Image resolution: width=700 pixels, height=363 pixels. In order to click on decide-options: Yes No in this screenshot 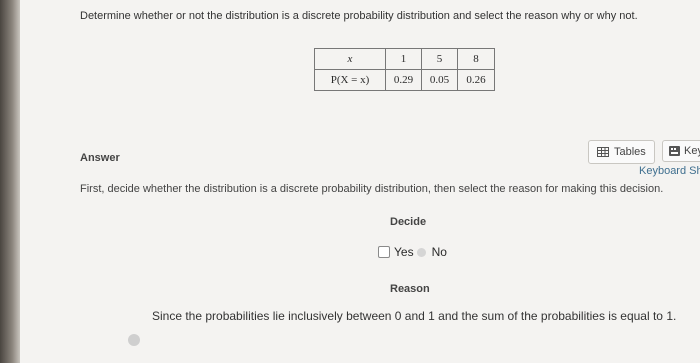, I will do `click(412, 252)`.